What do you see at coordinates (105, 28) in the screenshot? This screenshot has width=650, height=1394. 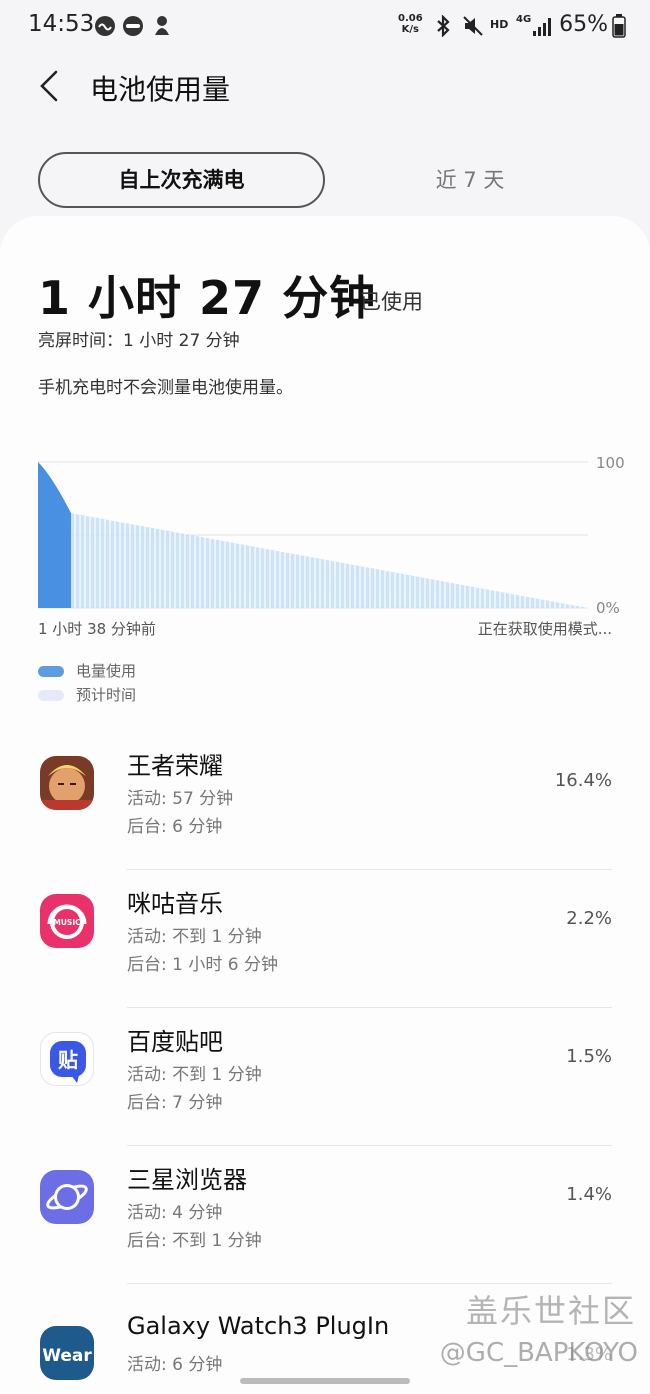 I see `link-icon` at bounding box center [105, 28].